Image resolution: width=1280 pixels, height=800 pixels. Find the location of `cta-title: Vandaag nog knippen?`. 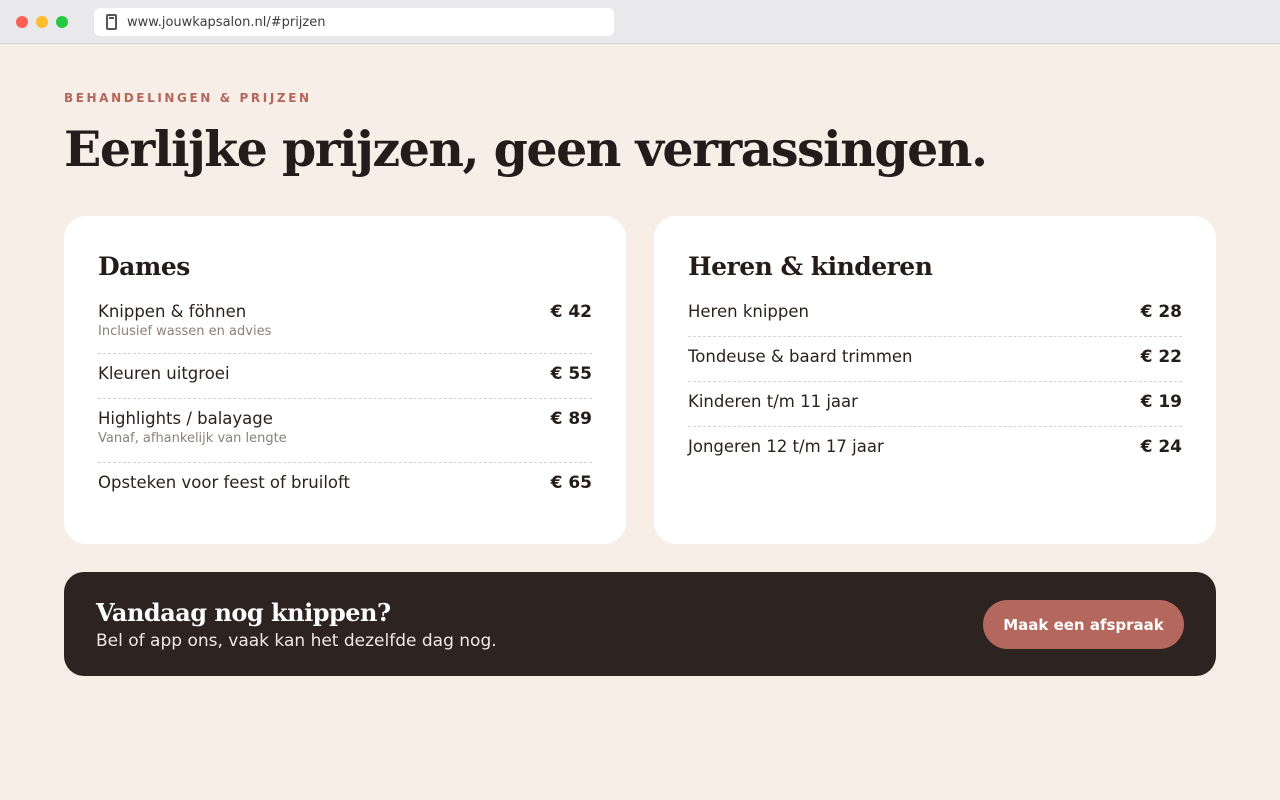

cta-title: Vandaag nog knippen? is located at coordinates (243, 612).